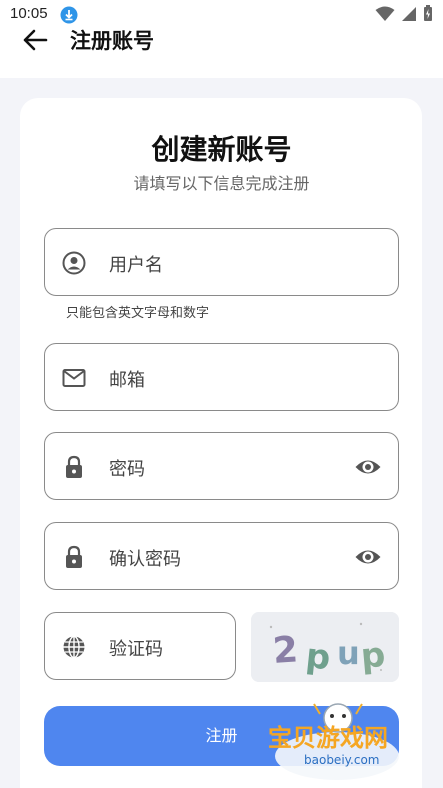  I want to click on confirm-password-placeholder: 确认密码, so click(145, 559).